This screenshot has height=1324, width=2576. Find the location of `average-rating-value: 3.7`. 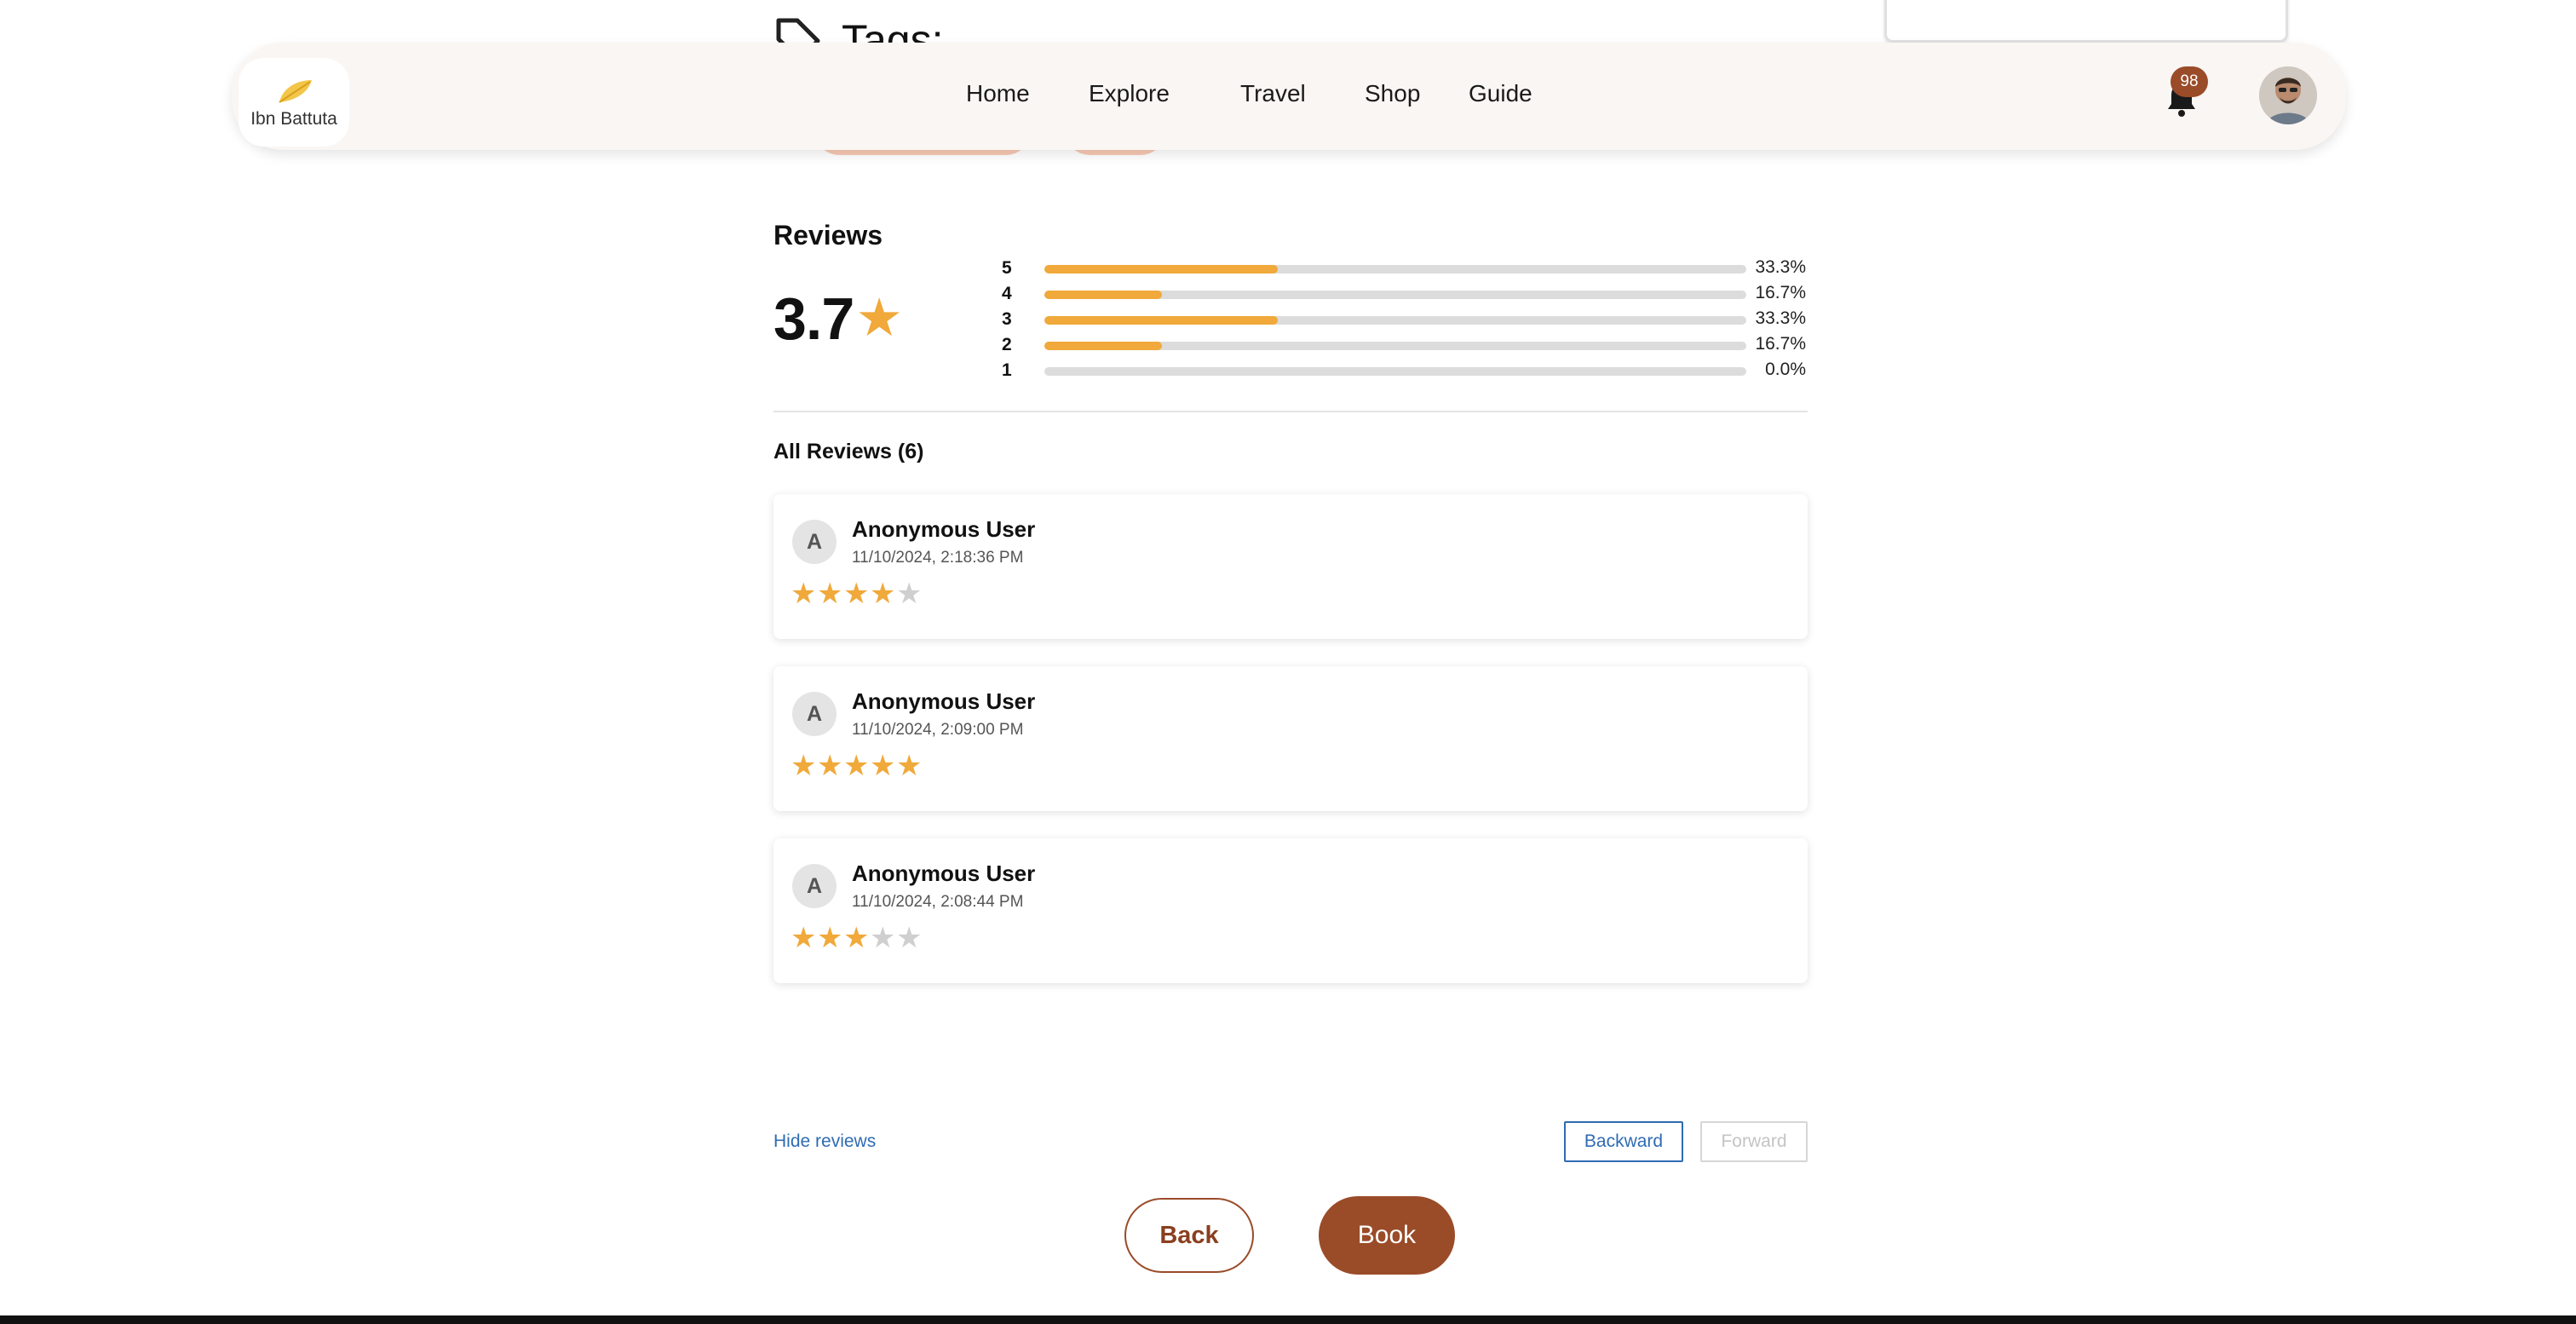

average-rating-value: 3.7 is located at coordinates (813, 318).